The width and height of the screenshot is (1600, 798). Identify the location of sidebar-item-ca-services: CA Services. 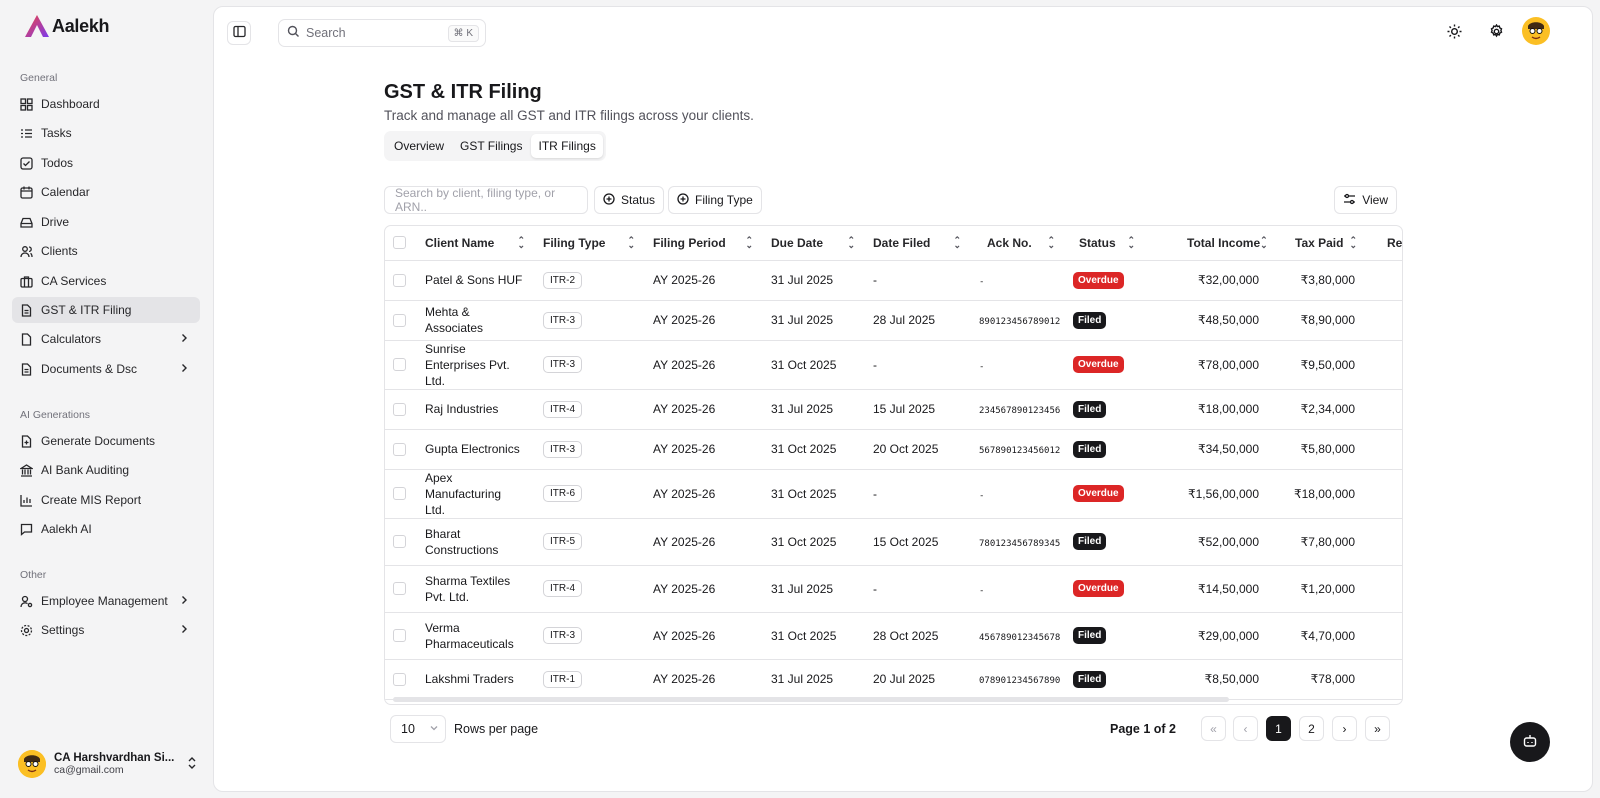
(106, 281).